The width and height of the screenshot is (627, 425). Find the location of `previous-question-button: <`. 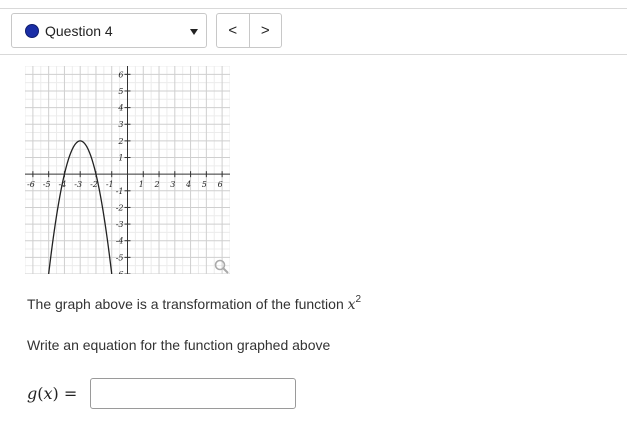

previous-question-button: < is located at coordinates (233, 30).